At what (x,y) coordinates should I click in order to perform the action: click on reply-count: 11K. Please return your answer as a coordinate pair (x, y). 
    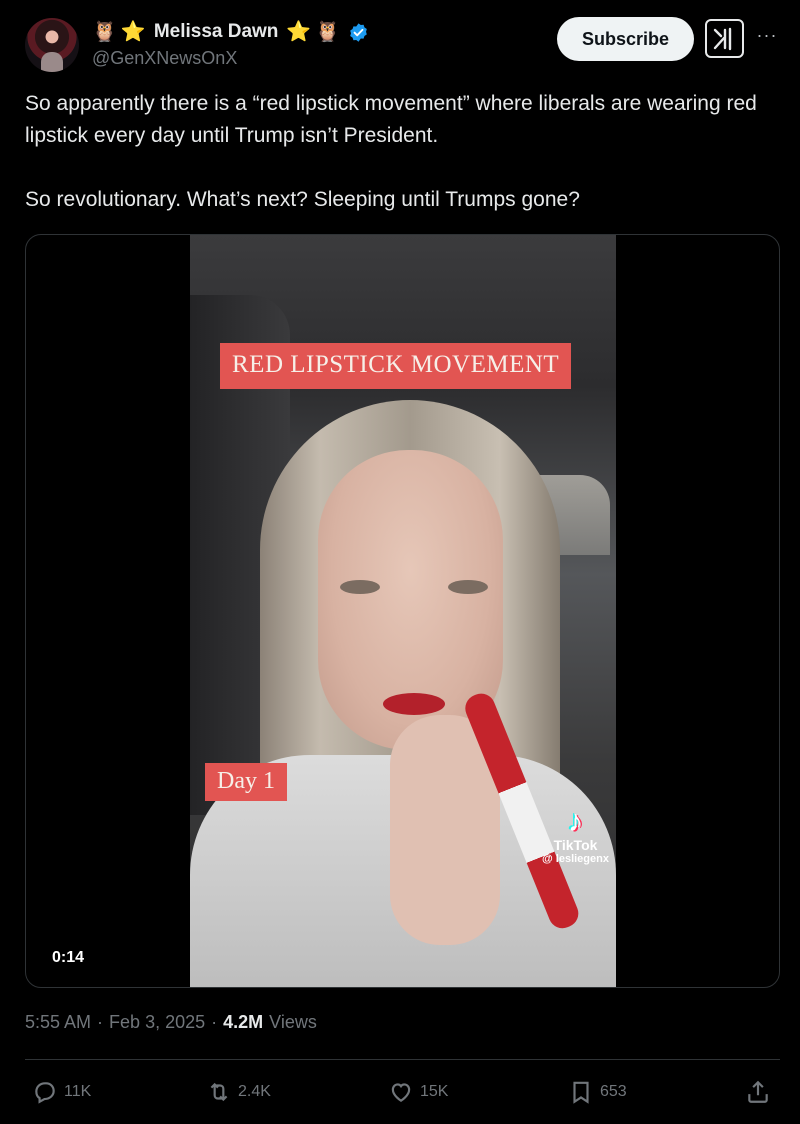
    Looking at the image, I should click on (78, 1091).